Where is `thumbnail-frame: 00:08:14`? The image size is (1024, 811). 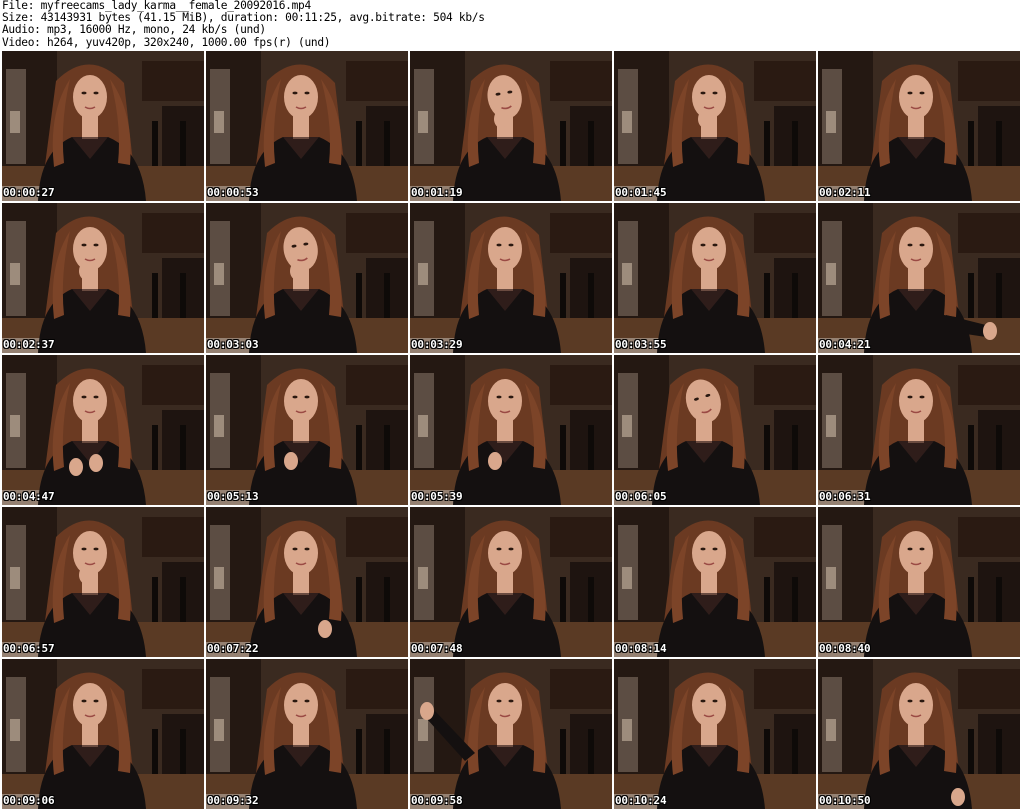 thumbnail-frame: 00:08:14 is located at coordinates (715, 582).